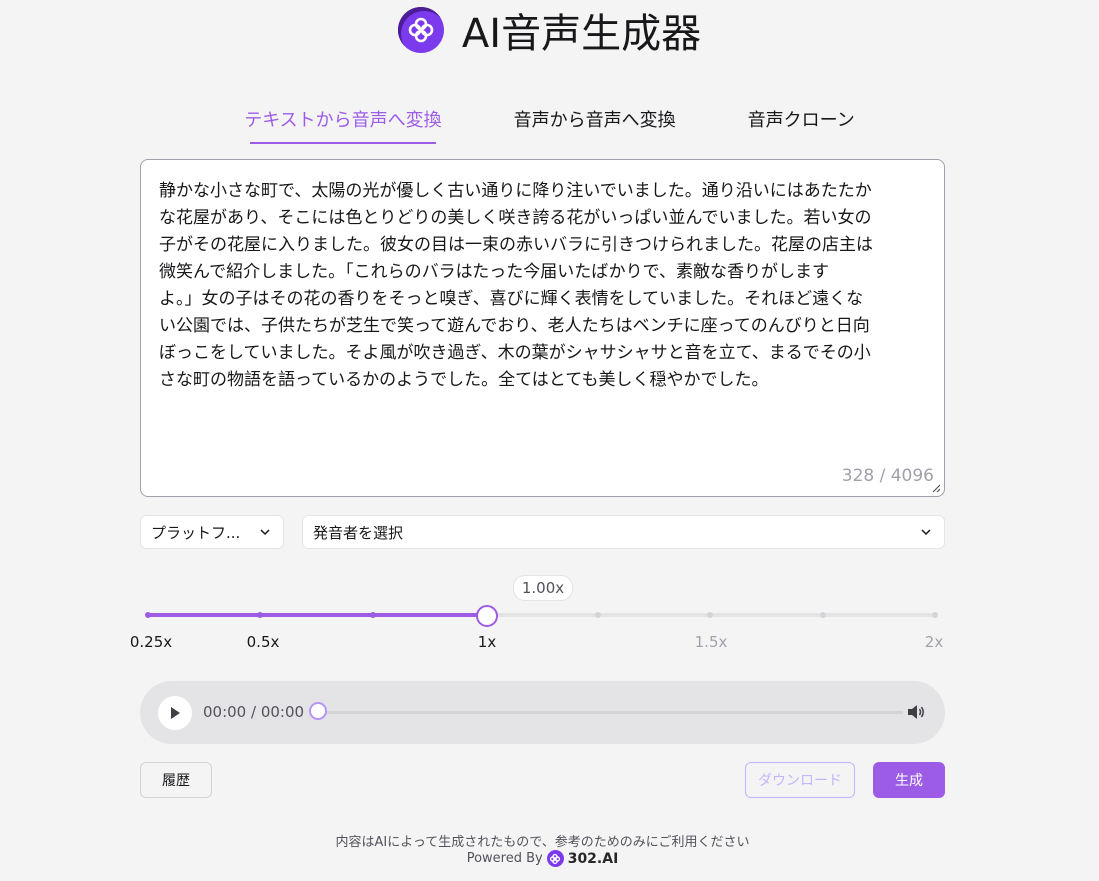 This screenshot has height=881, width=1099. What do you see at coordinates (555, 858) in the screenshot?
I see `brand-logo-icon` at bounding box center [555, 858].